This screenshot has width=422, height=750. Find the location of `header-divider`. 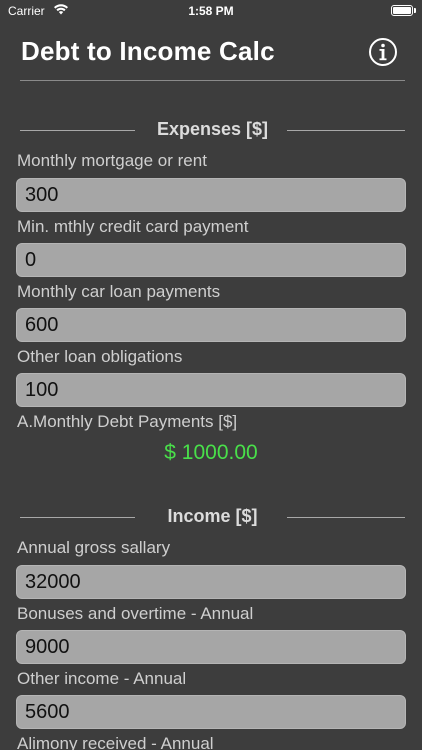

header-divider is located at coordinates (212, 80).